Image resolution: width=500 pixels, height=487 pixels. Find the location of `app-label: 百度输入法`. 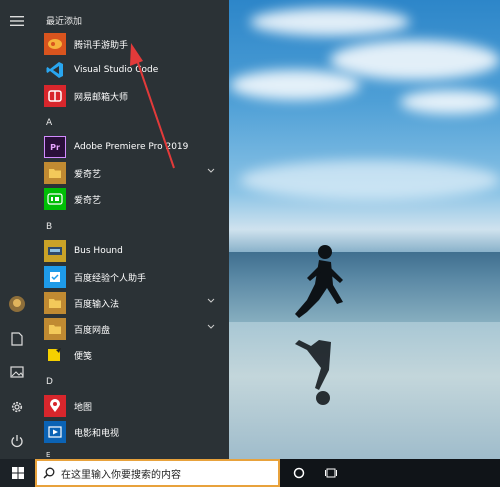

app-label: 百度输入法 is located at coordinates (97, 304).